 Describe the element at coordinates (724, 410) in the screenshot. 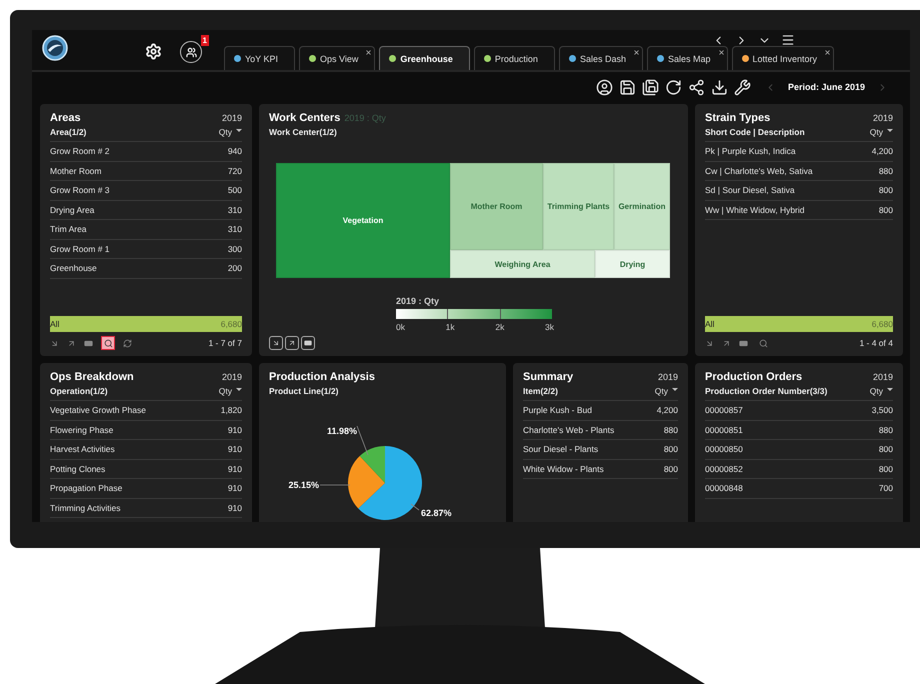

I see `row-label: 00000857` at that location.